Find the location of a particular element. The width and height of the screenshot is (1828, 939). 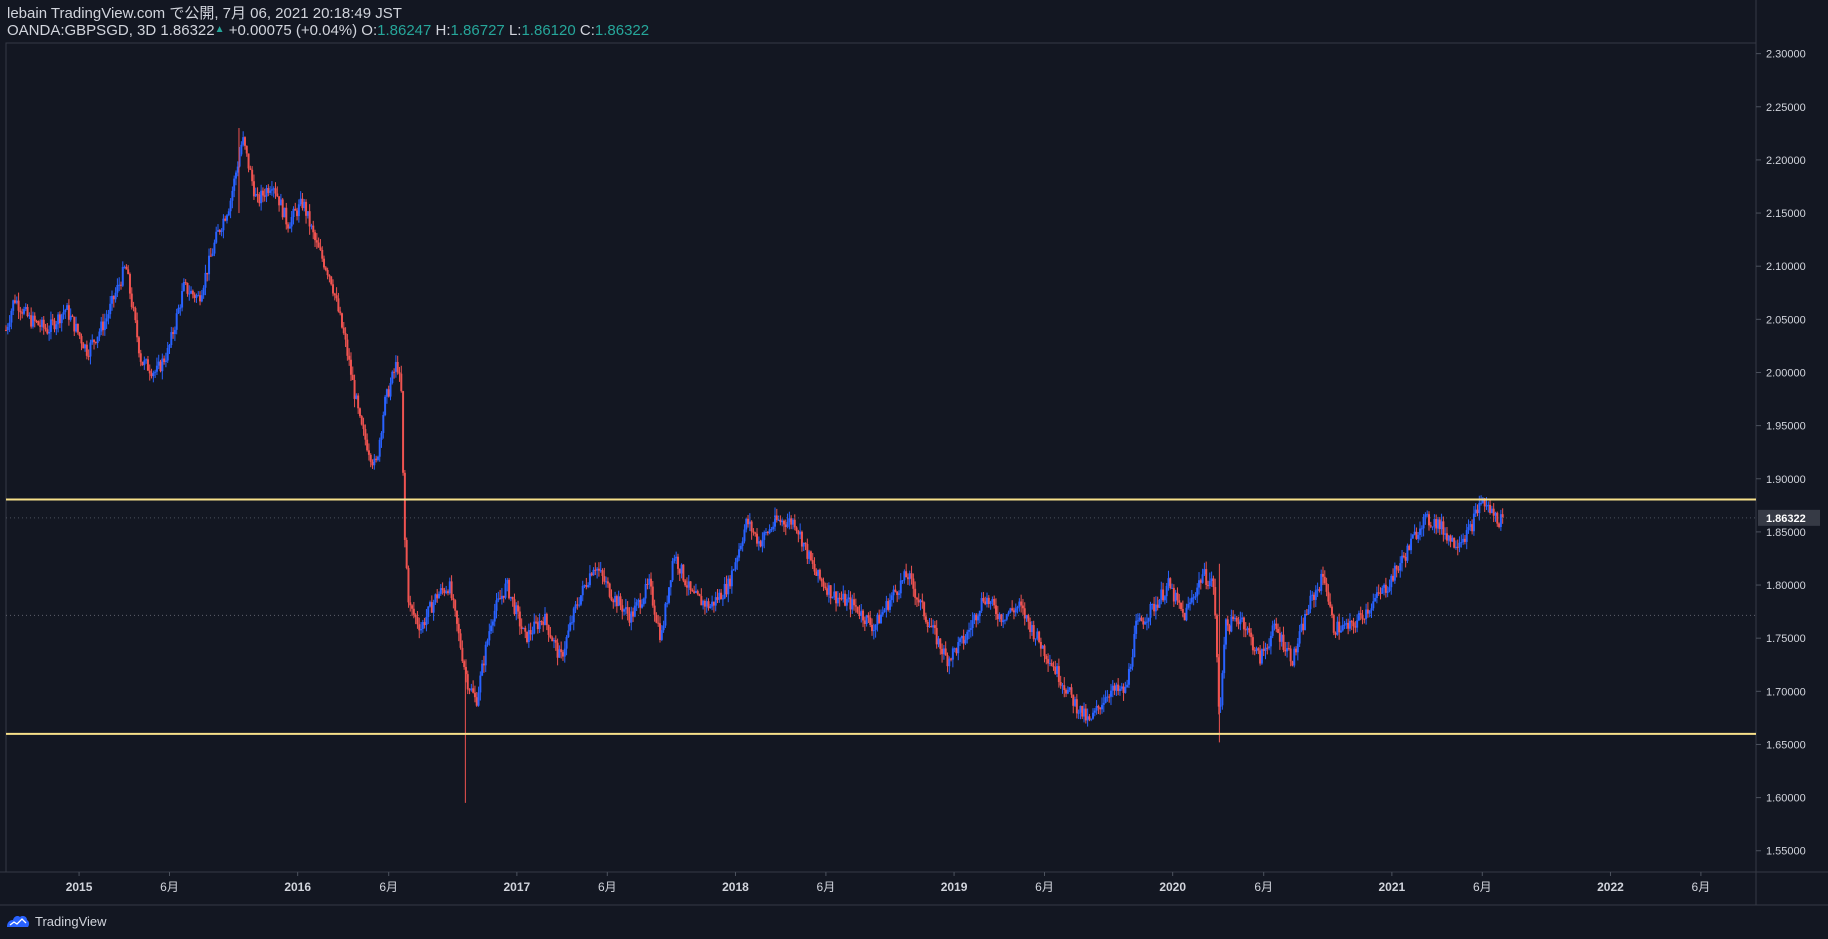

time-axis-label: 2017 is located at coordinates (517, 887).